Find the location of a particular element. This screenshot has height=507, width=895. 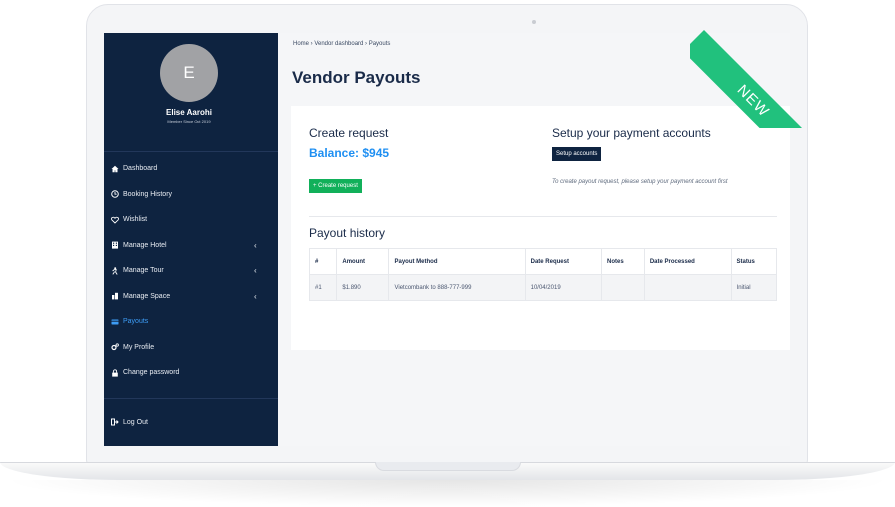

column-header: Amount is located at coordinates (363, 261).